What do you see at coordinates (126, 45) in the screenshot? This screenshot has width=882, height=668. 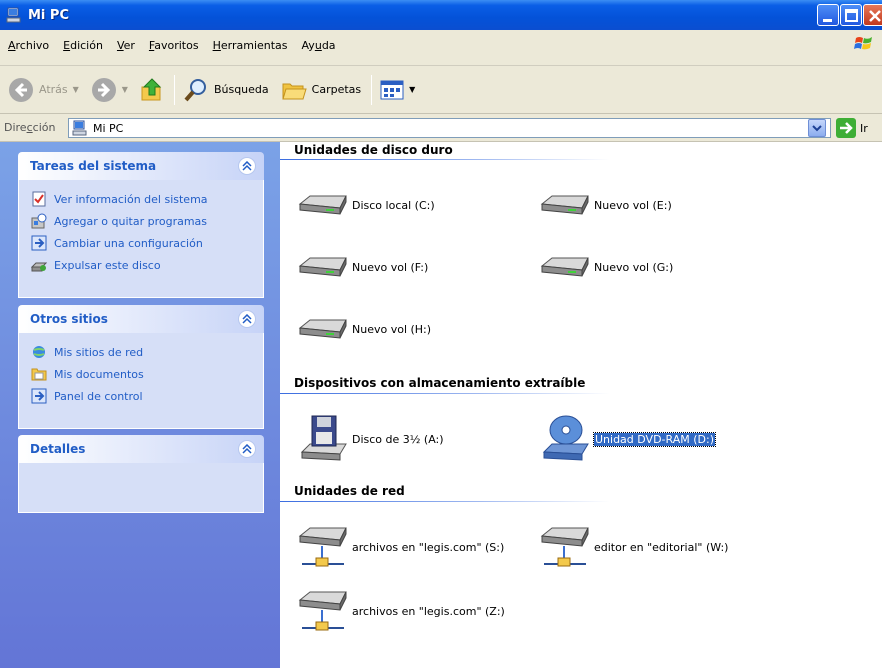 I see `menu-ver: Ver` at bounding box center [126, 45].